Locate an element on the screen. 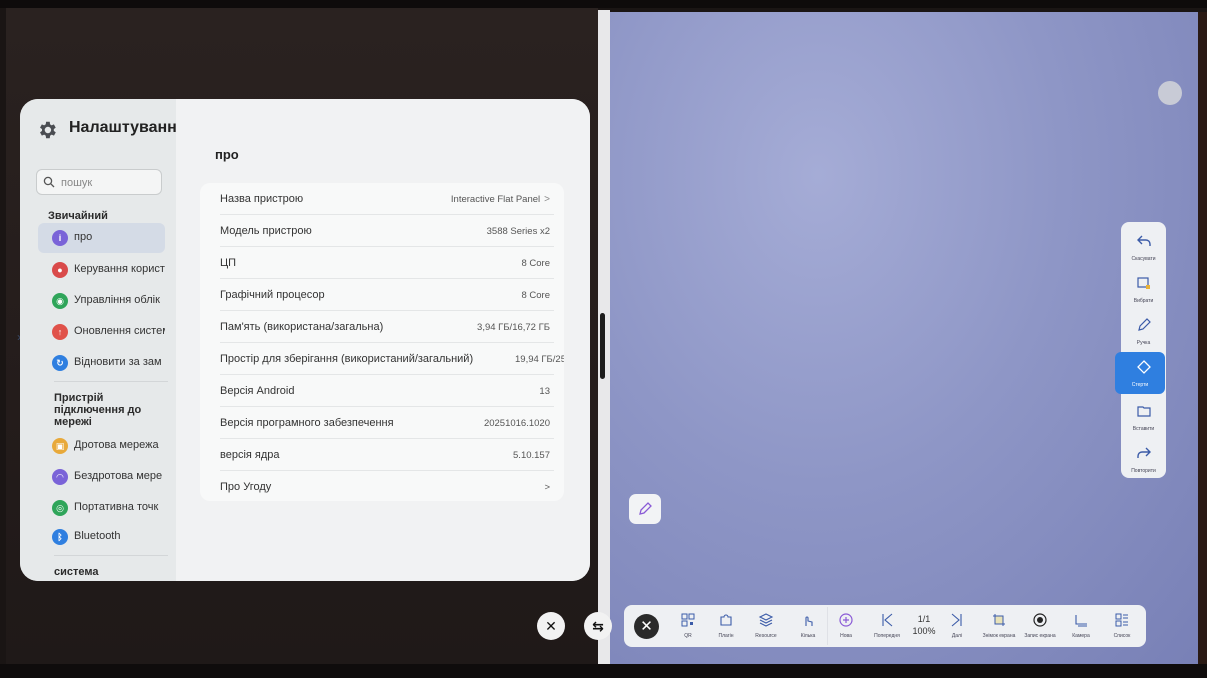  screen-bezel-bottom is located at coordinates (603, 671).